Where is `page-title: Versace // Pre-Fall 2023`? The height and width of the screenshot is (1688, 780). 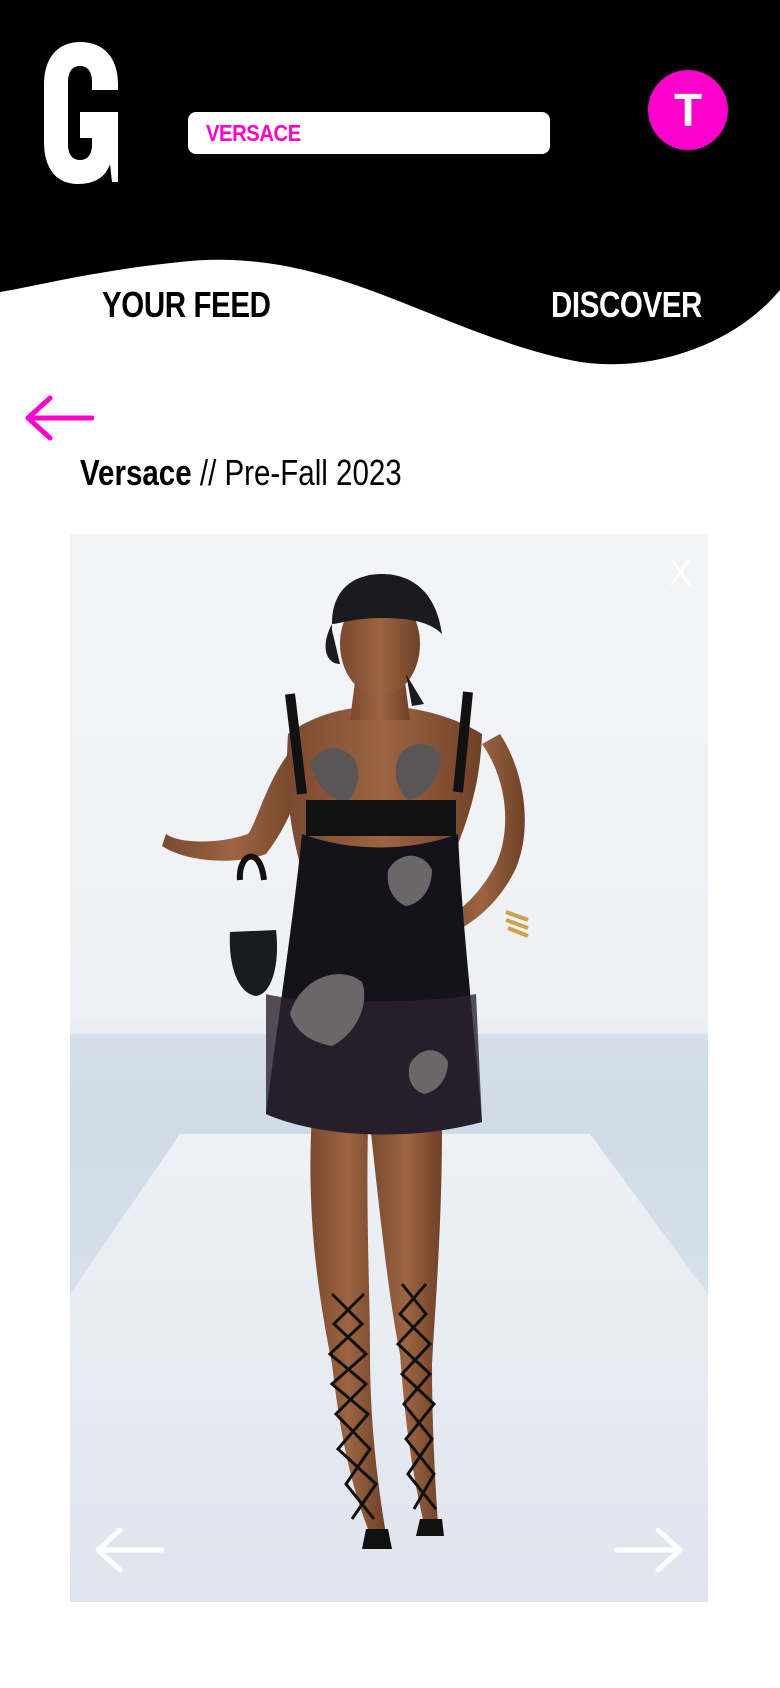
page-title: Versace // Pre-Fall 2023 is located at coordinates (241, 473).